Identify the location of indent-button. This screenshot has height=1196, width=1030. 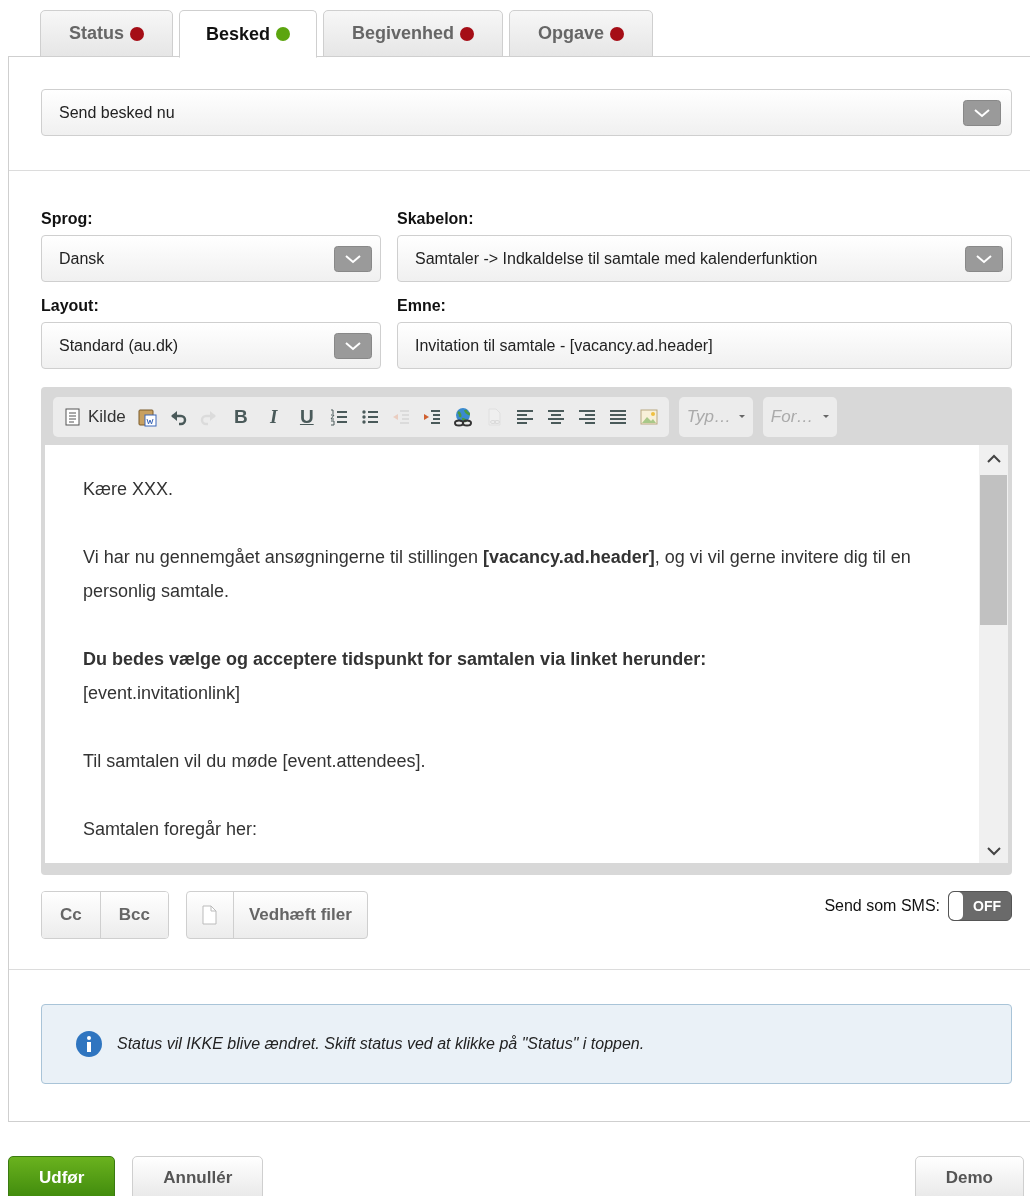
(431, 417).